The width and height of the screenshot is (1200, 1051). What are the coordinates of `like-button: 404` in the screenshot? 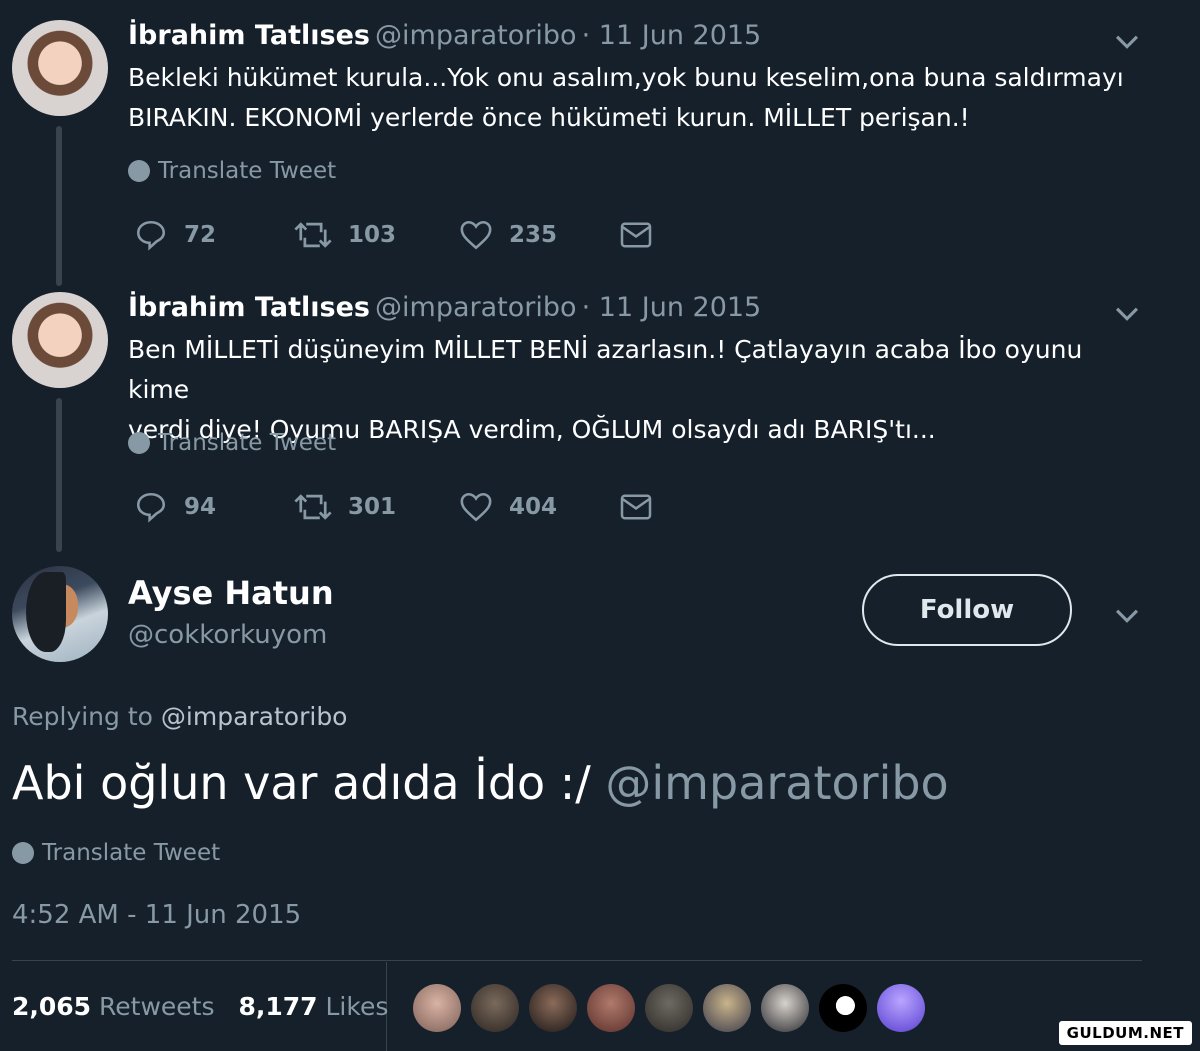 It's located at (539, 507).